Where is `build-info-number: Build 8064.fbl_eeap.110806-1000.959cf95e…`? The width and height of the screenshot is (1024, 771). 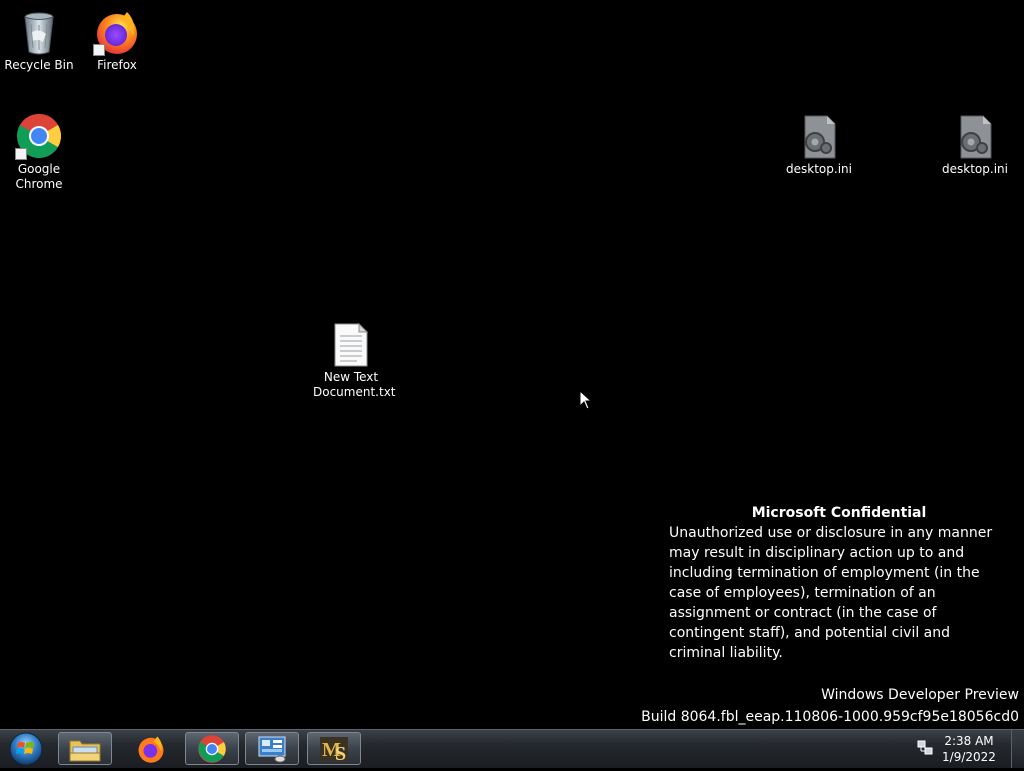
build-info-number: Build 8064.fbl_eeap.110806-1000.959cf95e… is located at coordinates (830, 717).